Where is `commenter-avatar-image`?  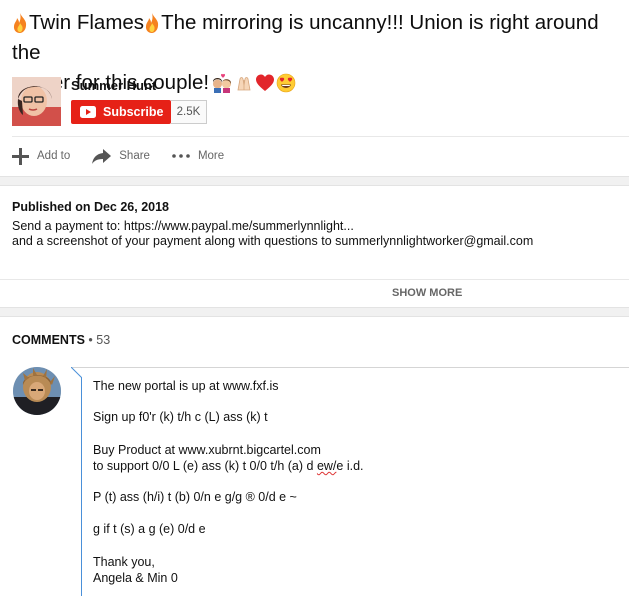 commenter-avatar-image is located at coordinates (37, 391).